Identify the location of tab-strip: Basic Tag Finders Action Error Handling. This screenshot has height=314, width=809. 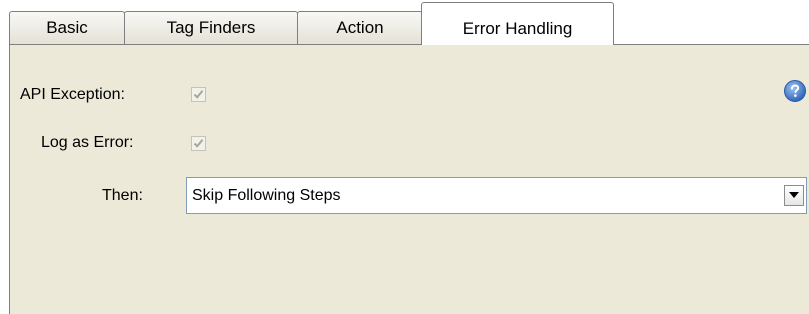
(404, 23).